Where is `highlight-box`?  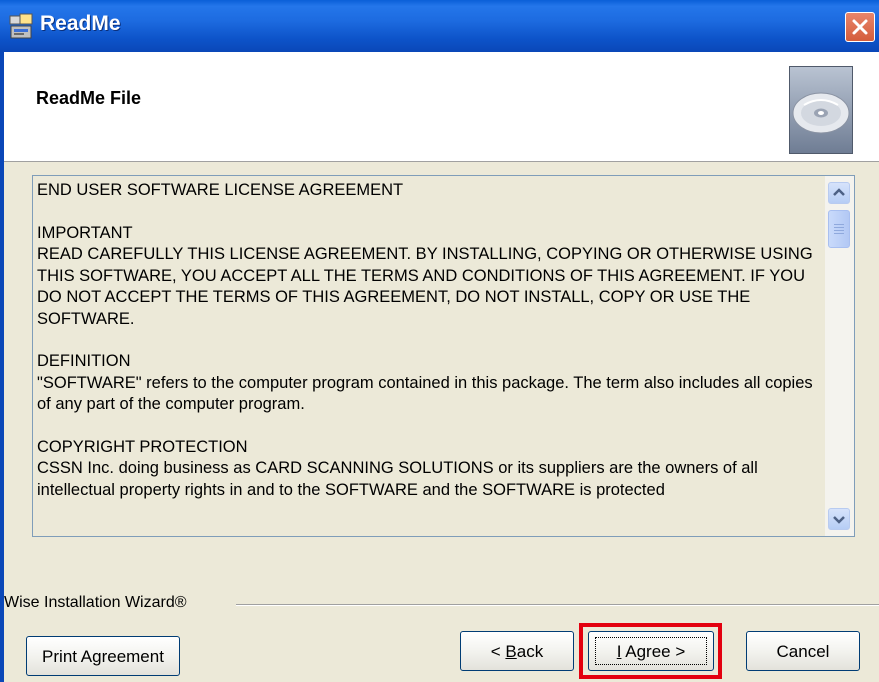
highlight-box is located at coordinates (650, 651).